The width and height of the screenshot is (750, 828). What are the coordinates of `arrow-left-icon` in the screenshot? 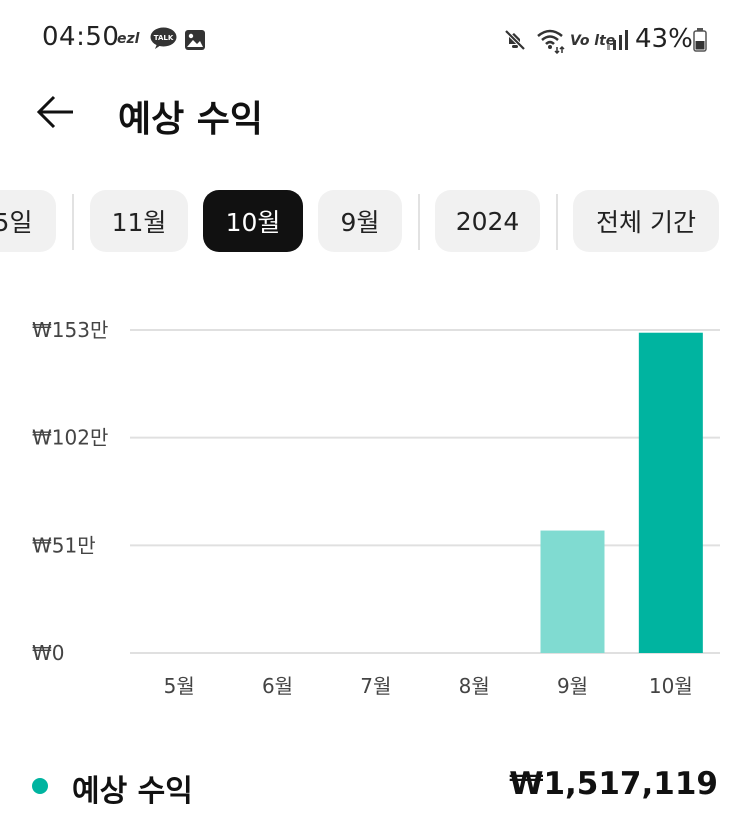 It's located at (54, 112).